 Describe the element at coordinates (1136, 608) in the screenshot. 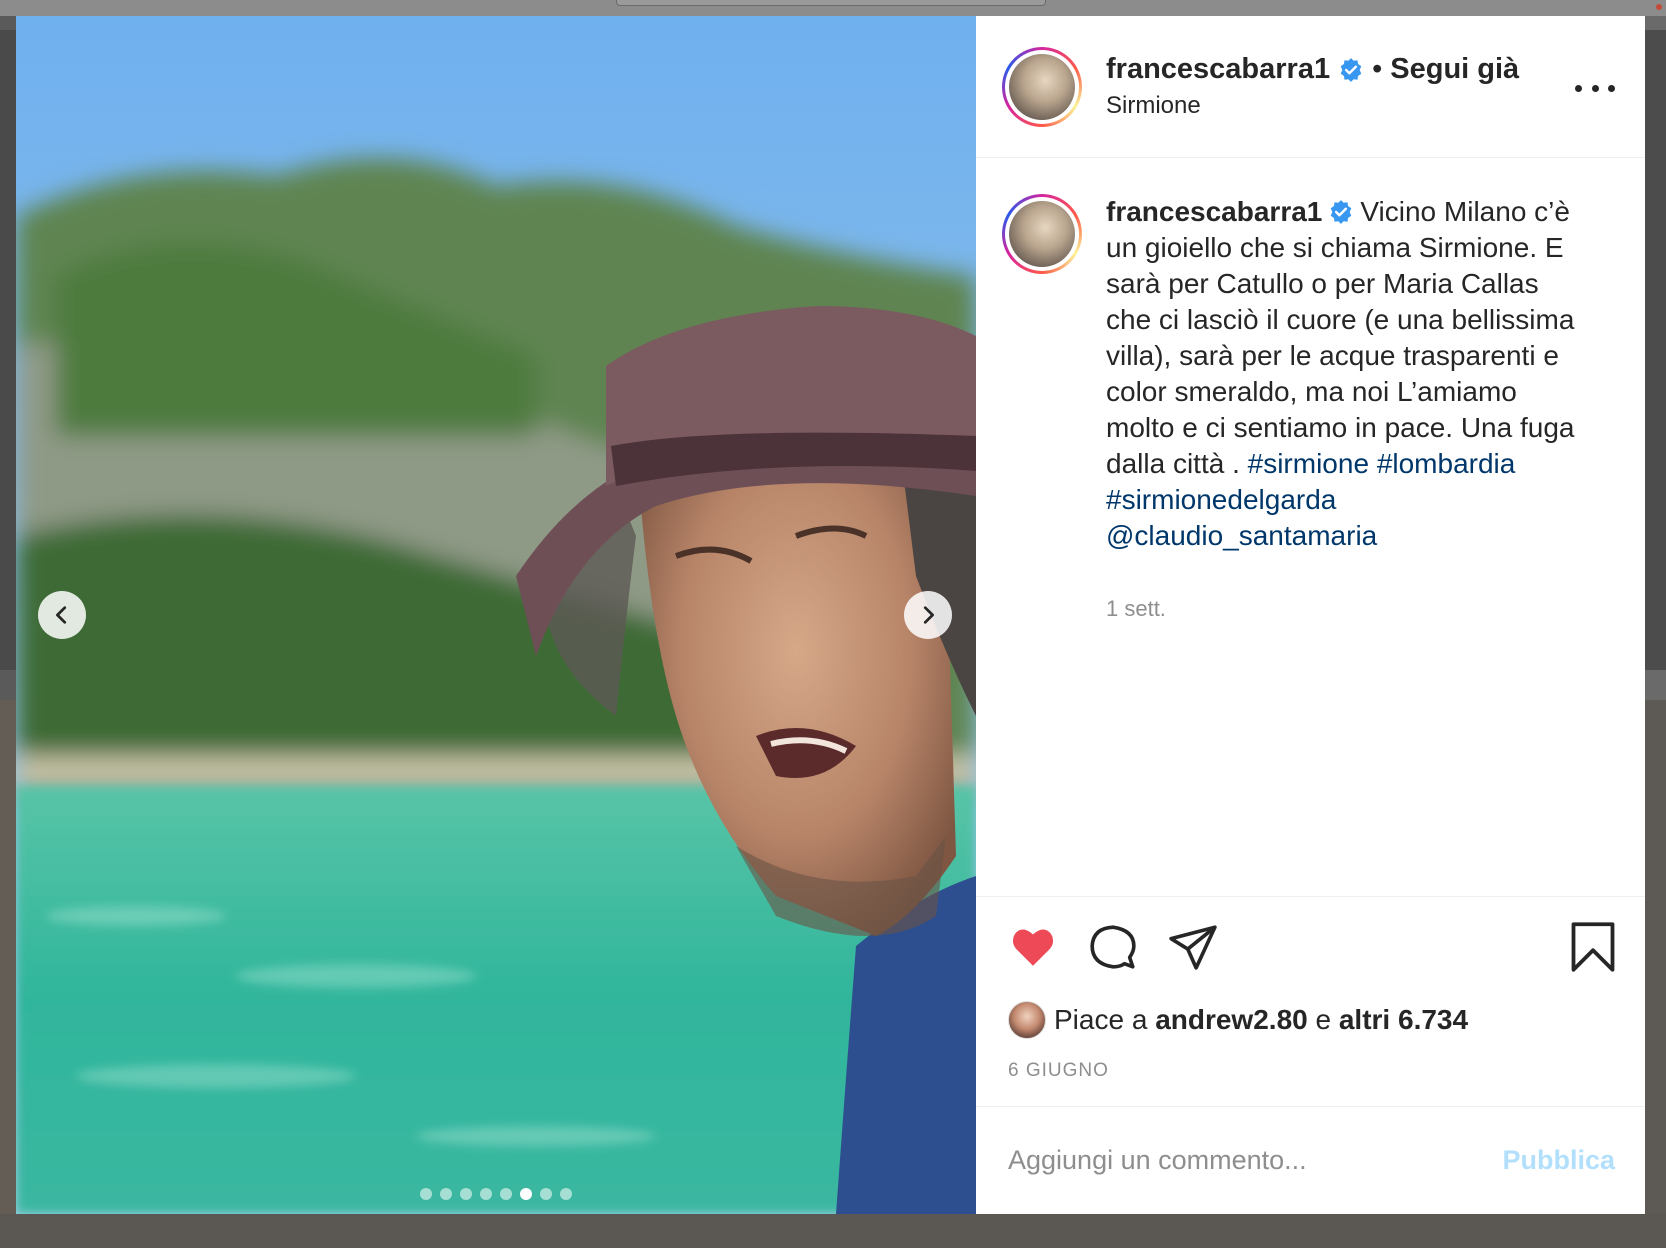

I see `caption-time: 1 sett.` at that location.